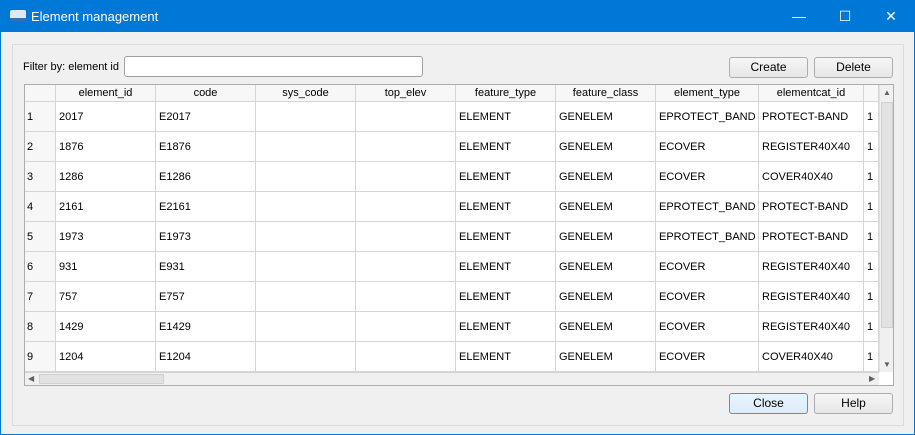 This screenshot has width=915, height=435. I want to click on vertical-scrollbar: ▲ ▼, so click(886, 228).